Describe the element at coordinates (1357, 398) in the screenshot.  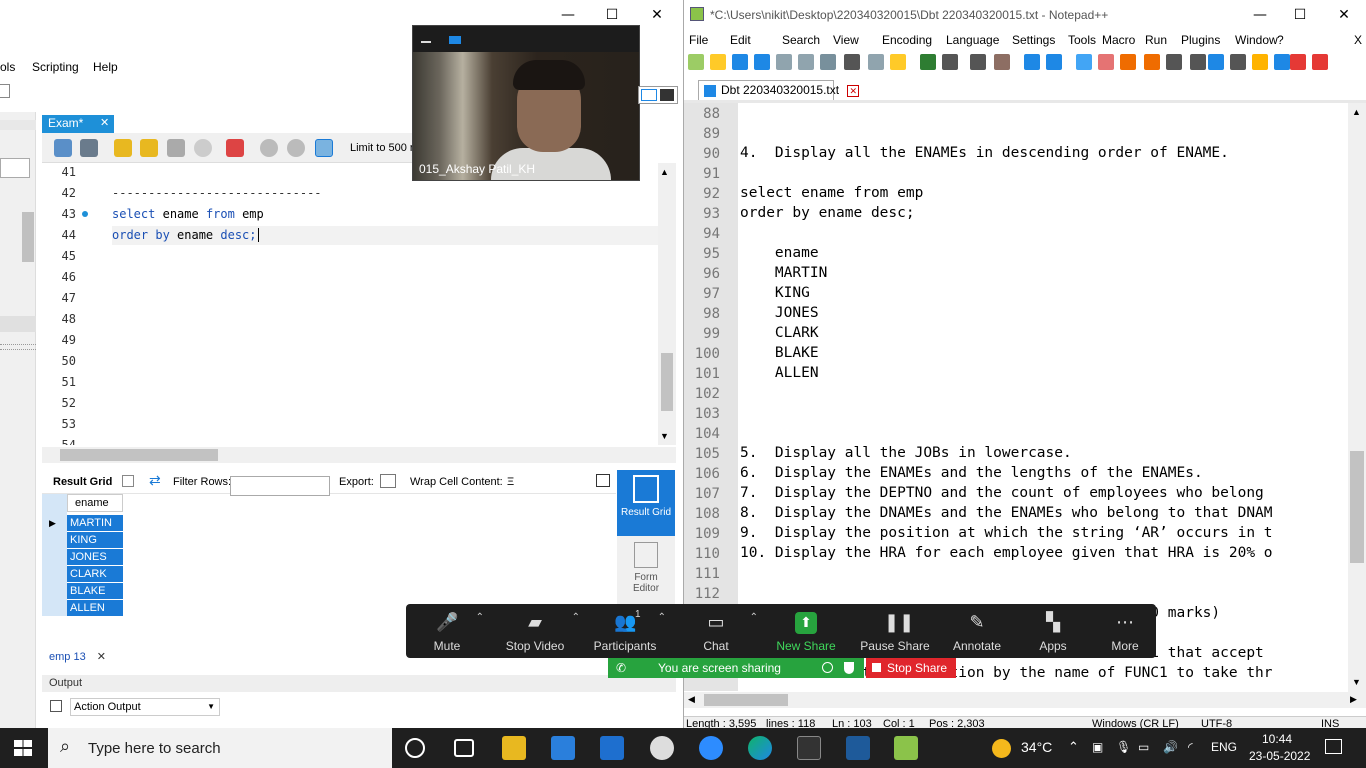
I see `notepad-vertical-scrollbar: ▲ ▼` at that location.